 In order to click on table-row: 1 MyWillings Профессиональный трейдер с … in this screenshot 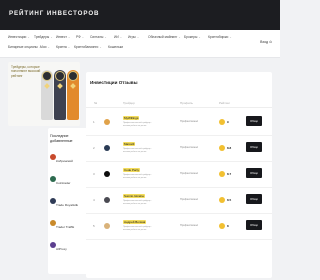, I will do `click(179, 123)`.